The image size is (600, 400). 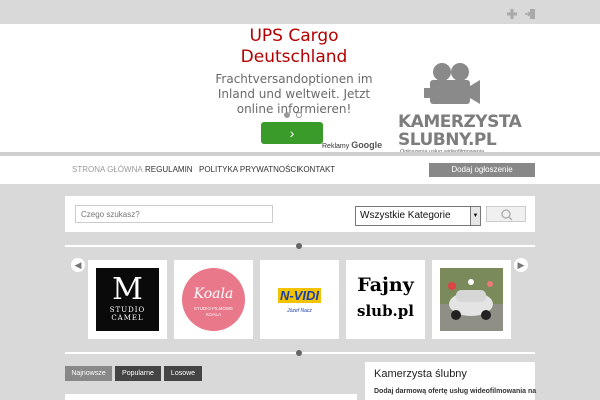 I want to click on carousel-next-button: ▶, so click(x=521, y=265).